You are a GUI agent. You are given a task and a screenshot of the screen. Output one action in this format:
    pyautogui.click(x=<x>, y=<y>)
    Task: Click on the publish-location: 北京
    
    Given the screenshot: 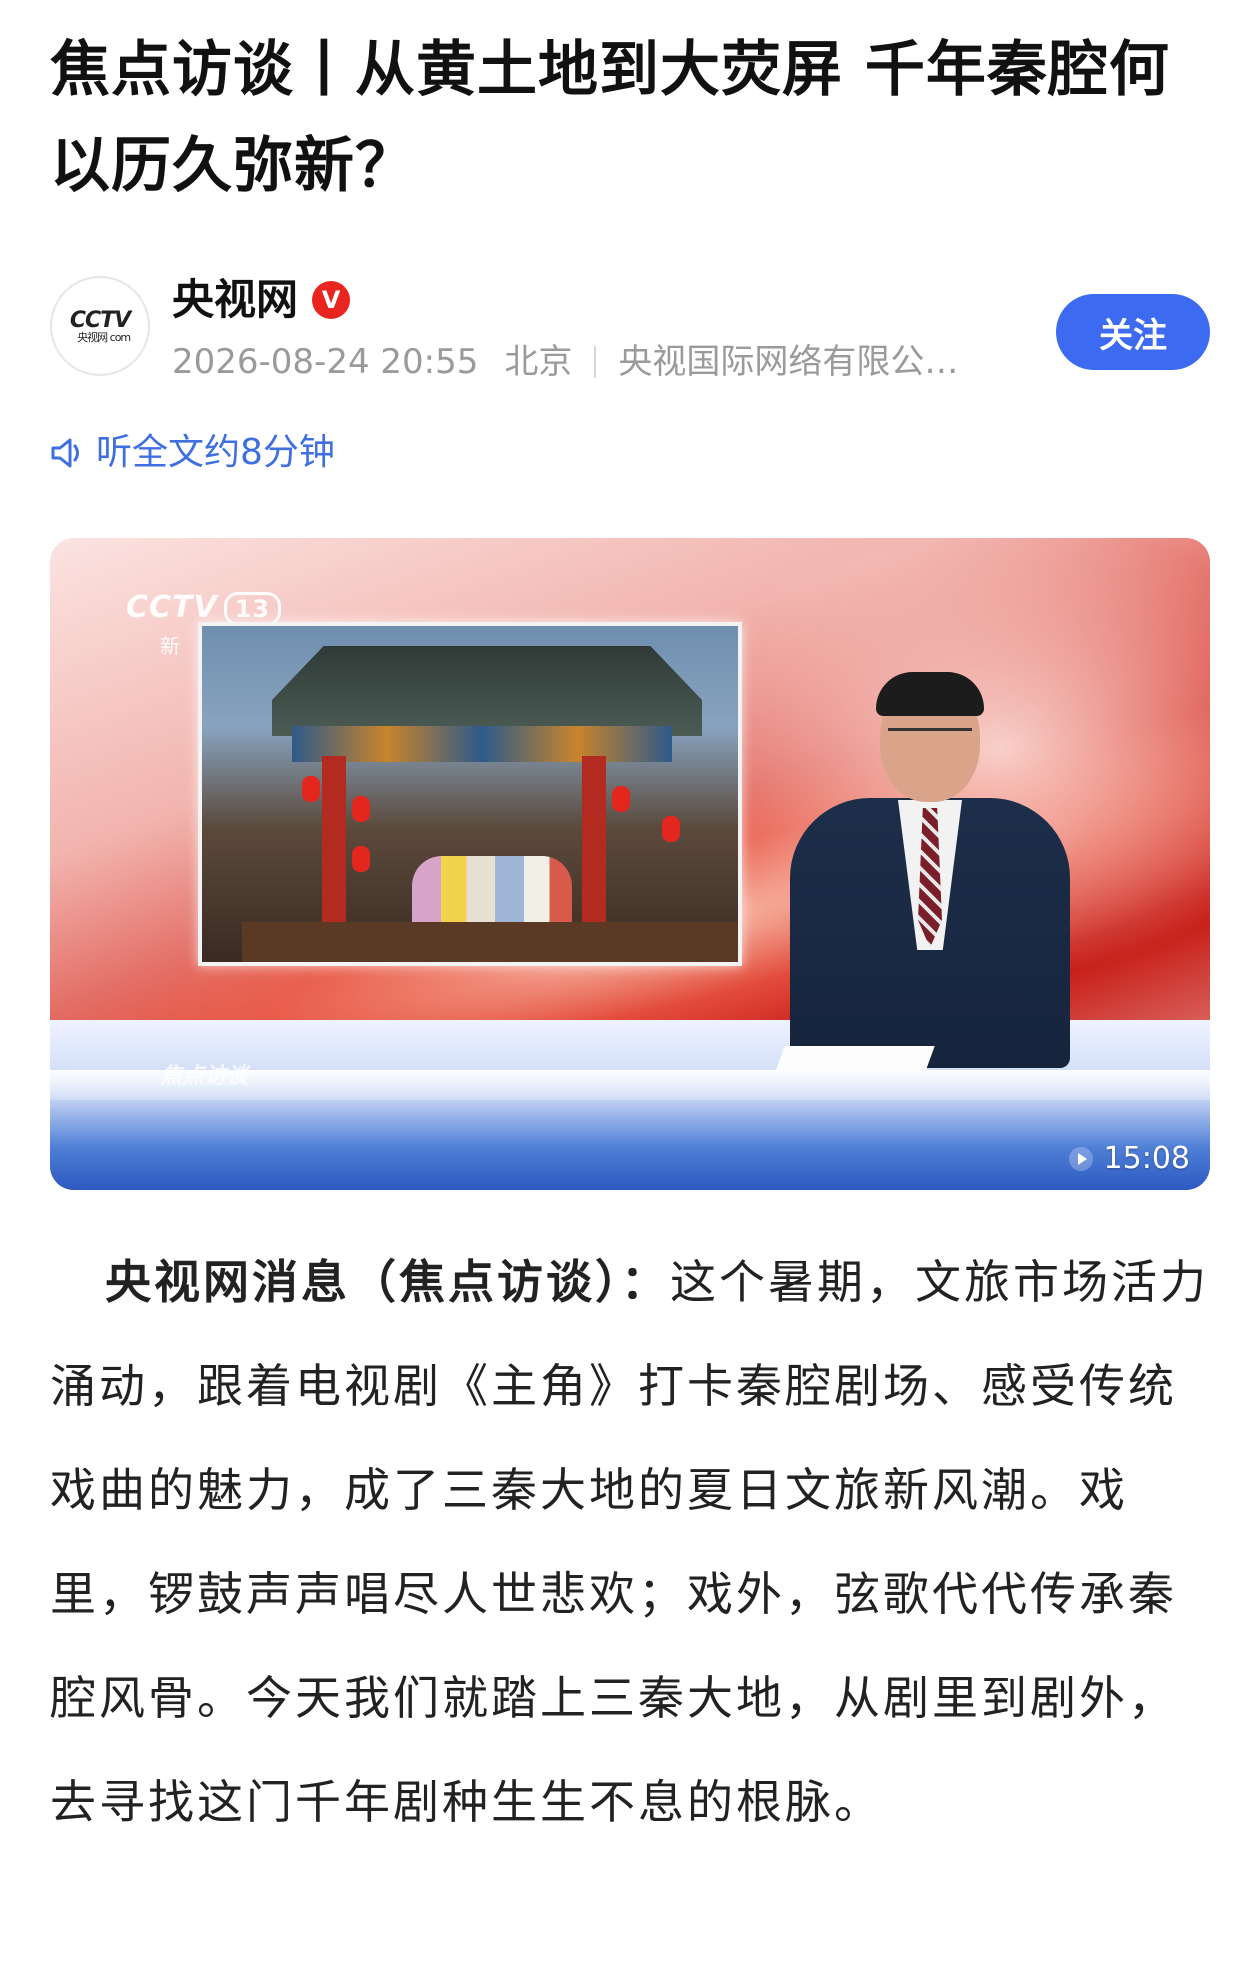 What is the action you would take?
    pyautogui.click(x=538, y=362)
    